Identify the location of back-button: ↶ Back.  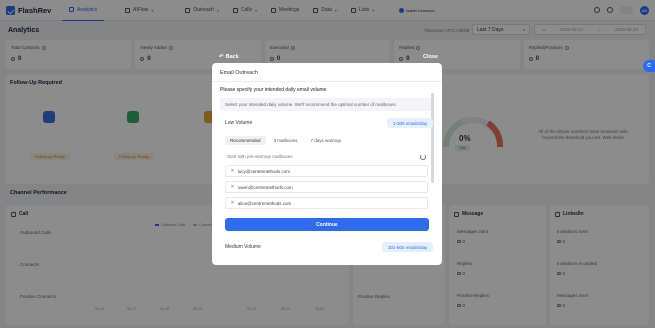
(229, 57).